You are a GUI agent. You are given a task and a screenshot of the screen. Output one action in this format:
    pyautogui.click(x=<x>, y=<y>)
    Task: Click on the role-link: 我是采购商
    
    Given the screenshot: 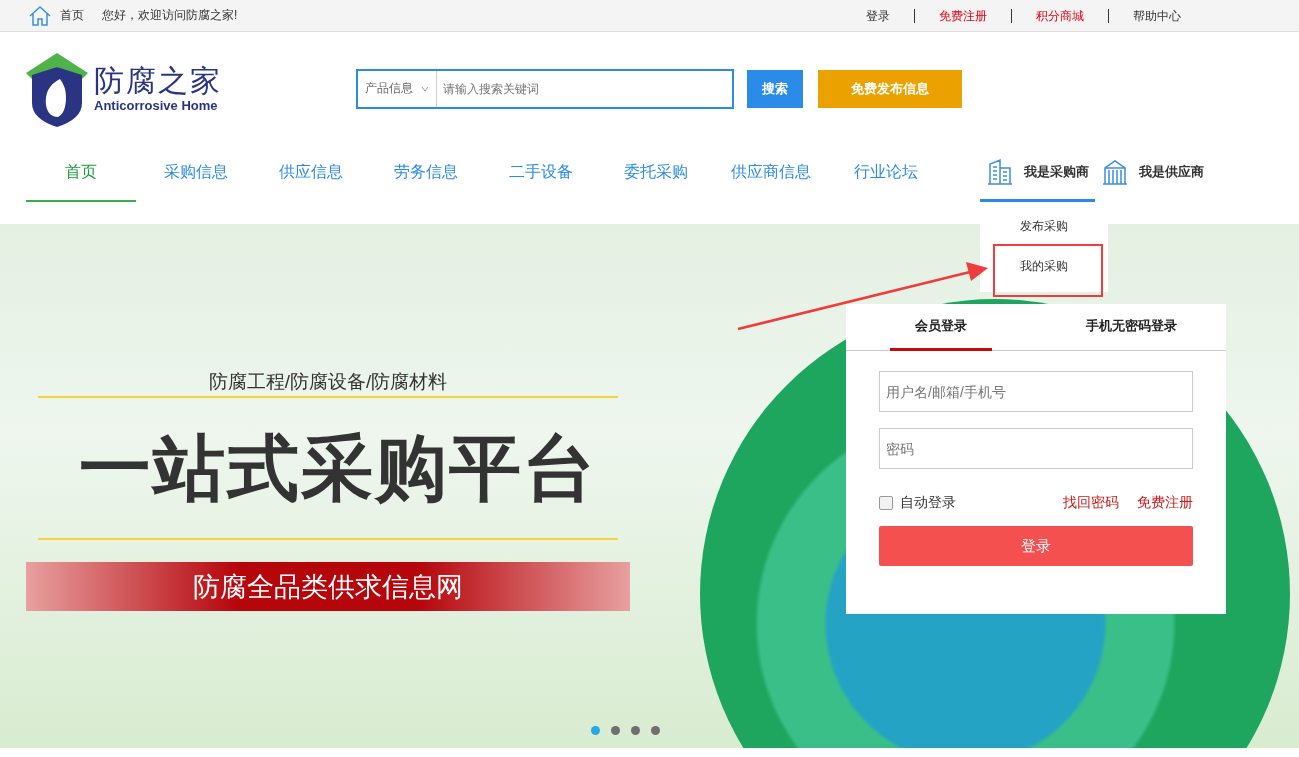 What is the action you would take?
    pyautogui.click(x=1056, y=172)
    